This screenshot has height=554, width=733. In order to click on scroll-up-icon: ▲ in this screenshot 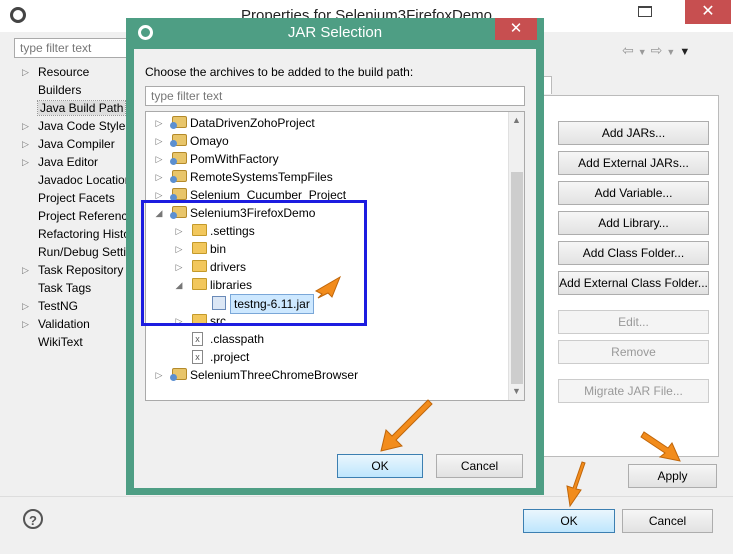, I will do `click(516, 120)`.